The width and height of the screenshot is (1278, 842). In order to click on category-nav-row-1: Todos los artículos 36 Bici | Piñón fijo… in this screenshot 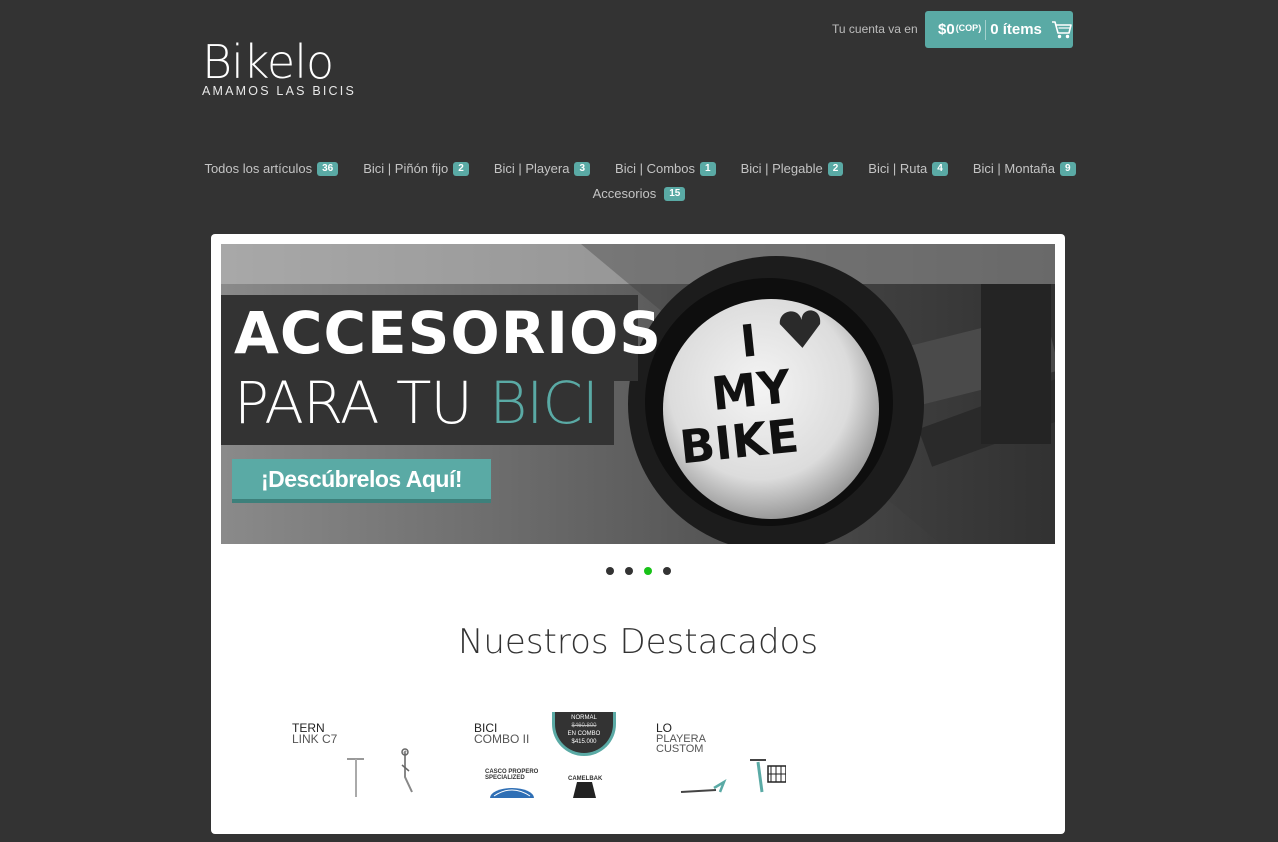, I will do `click(639, 168)`.